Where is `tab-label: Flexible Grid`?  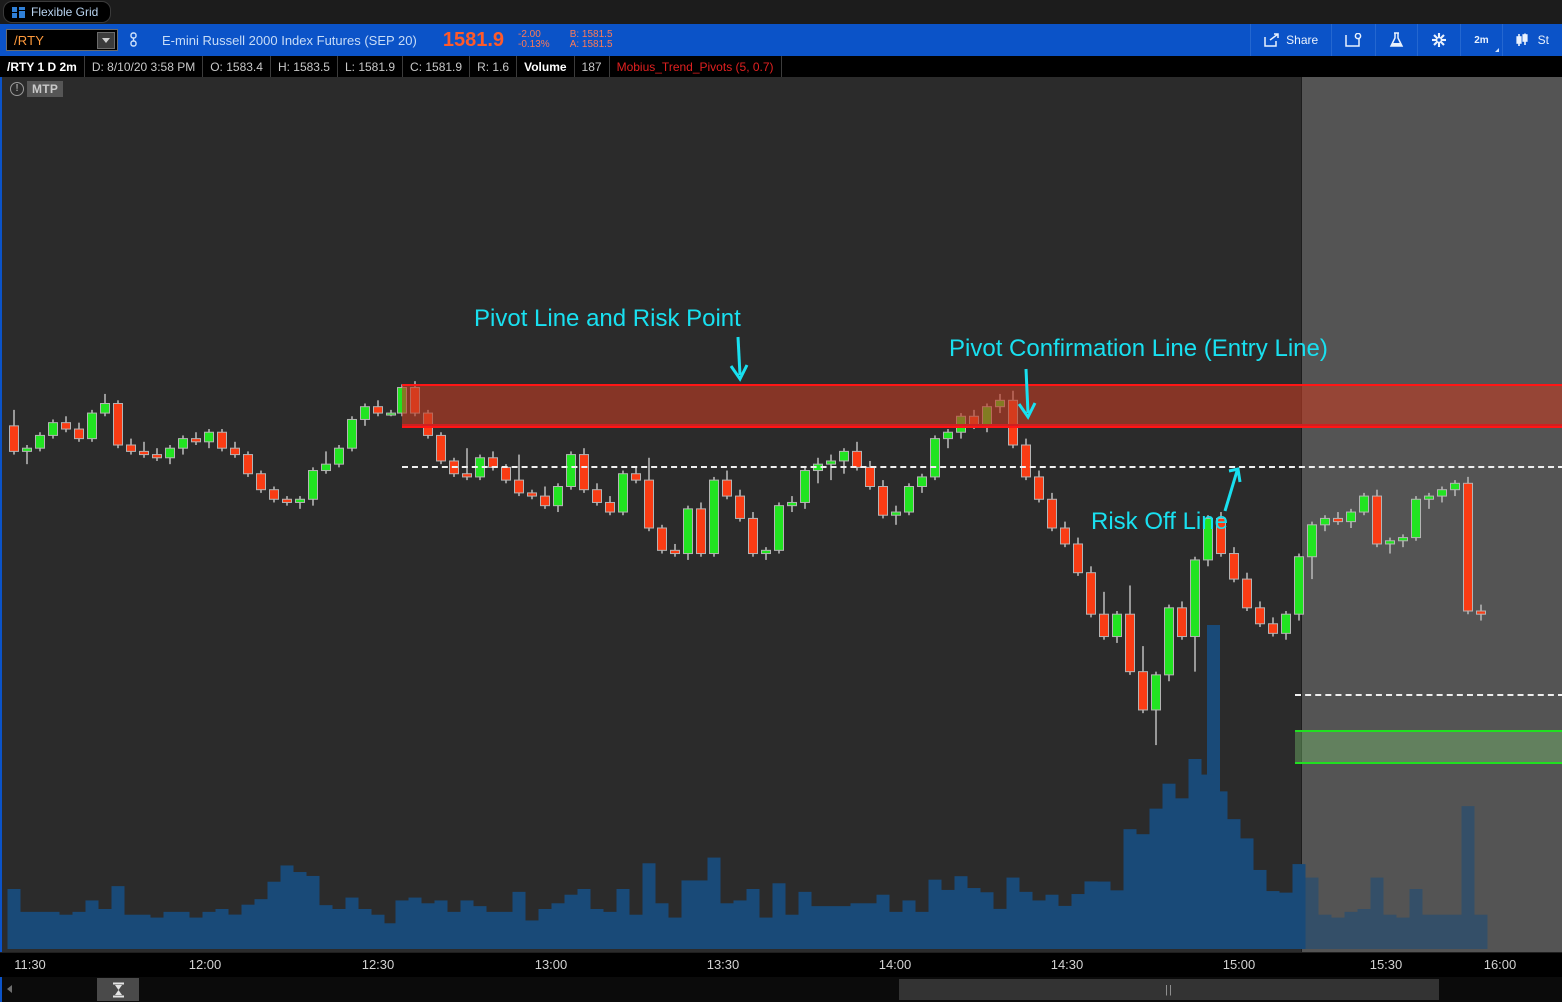 tab-label: Flexible Grid is located at coordinates (65, 12).